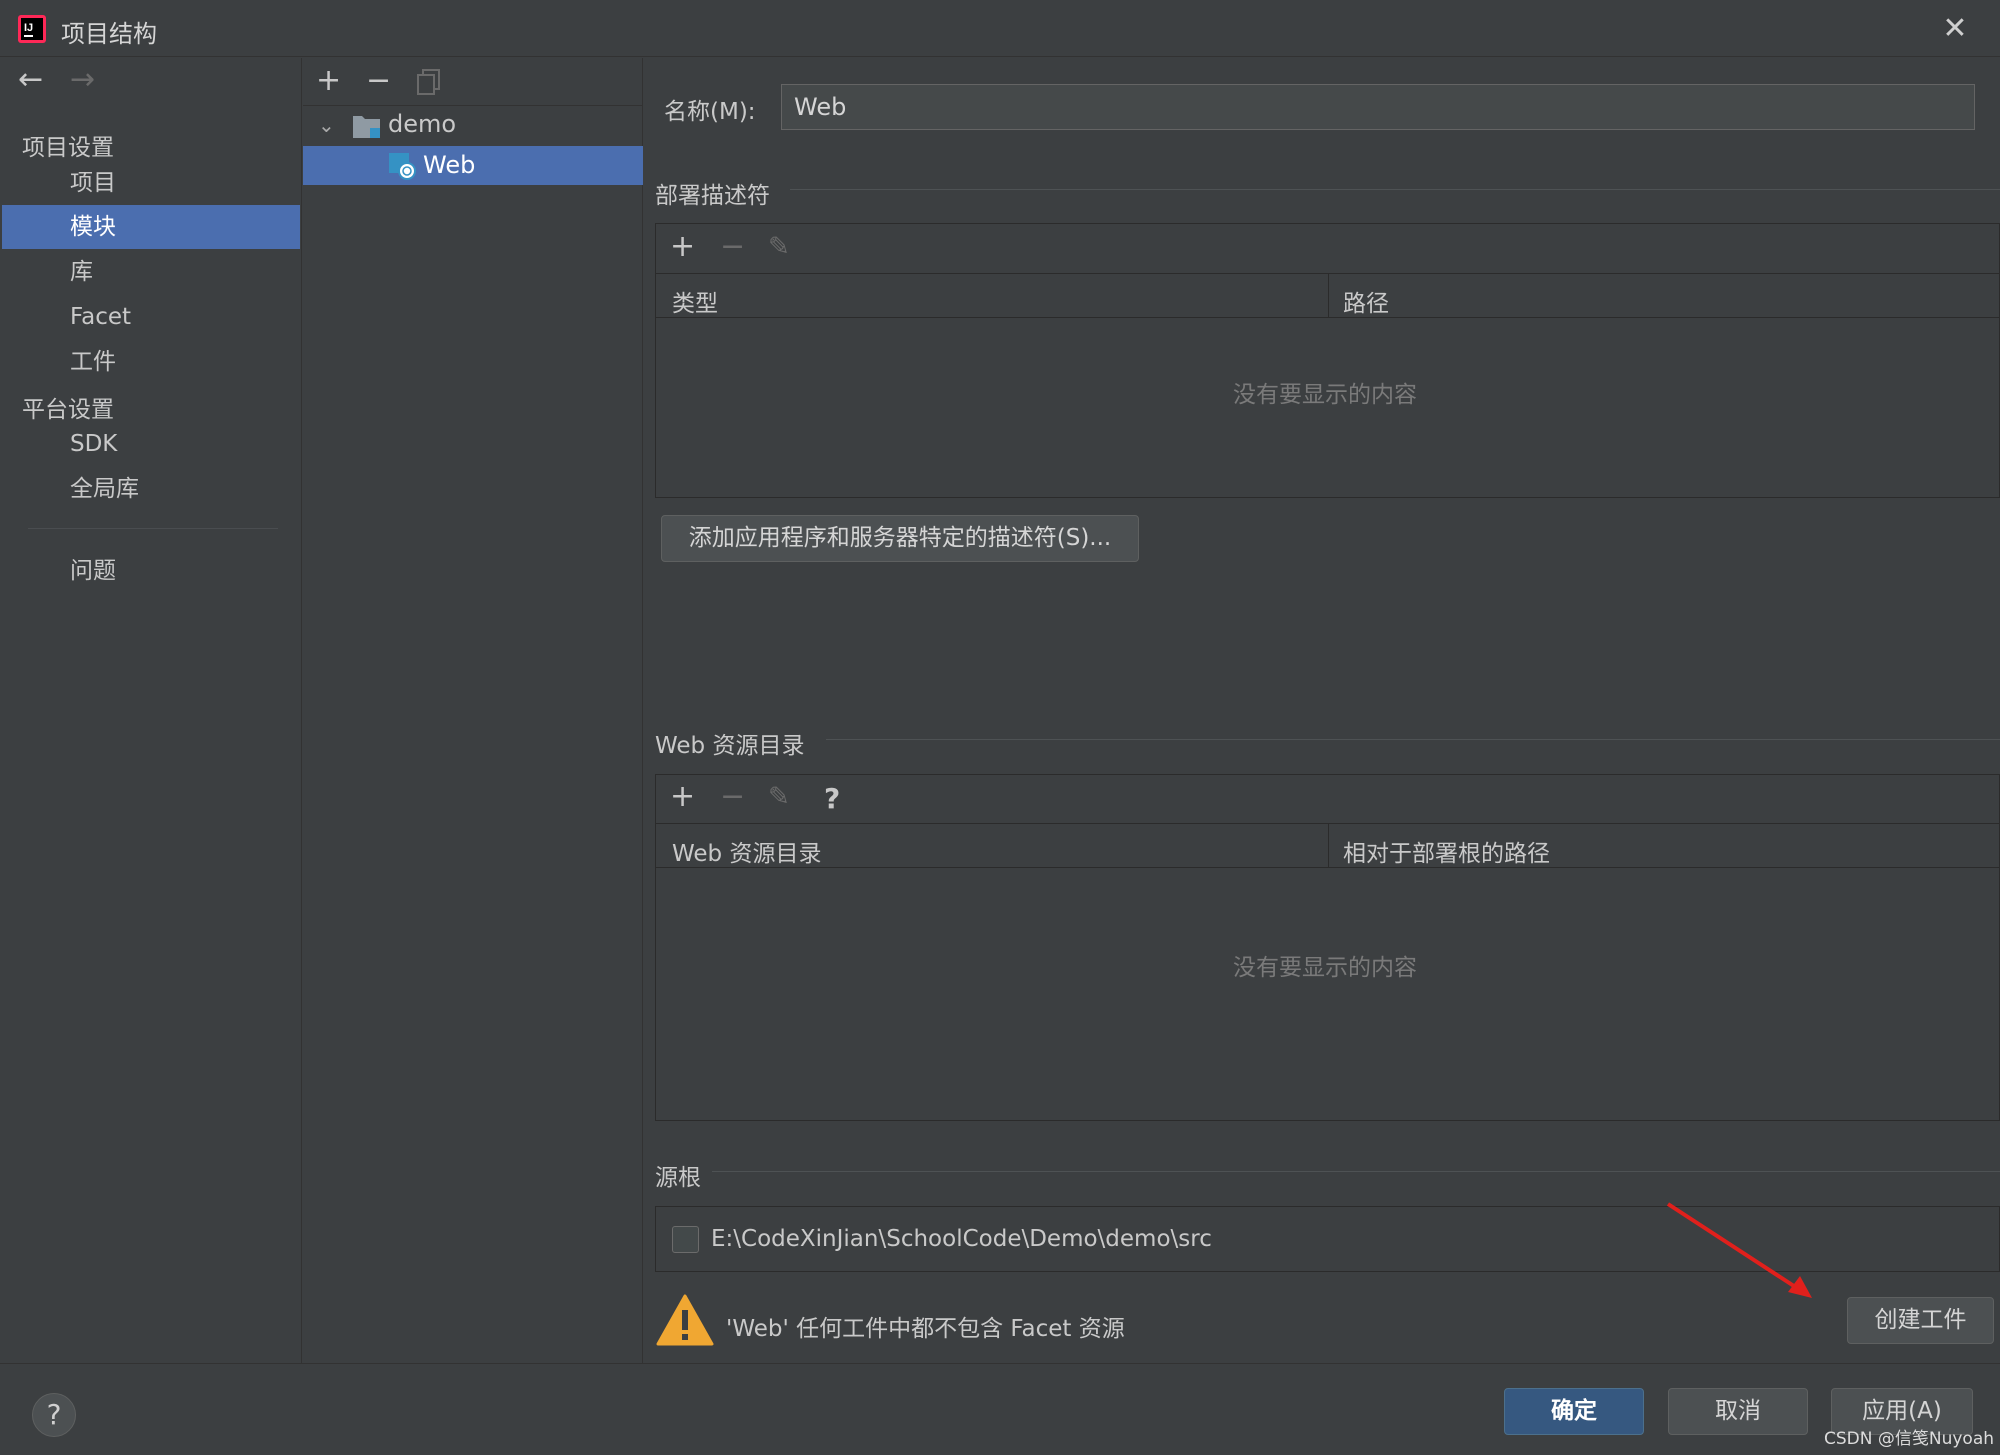  I want to click on sidebar-item-problems: 问题, so click(151, 571).